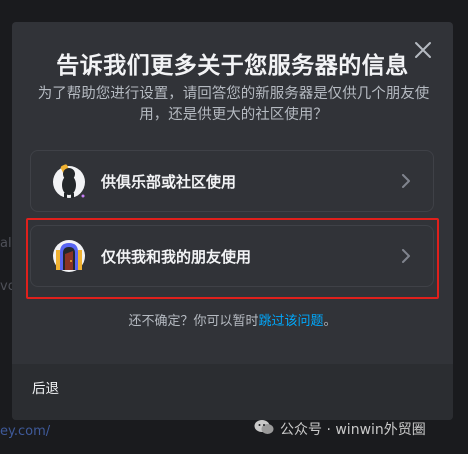 The height and width of the screenshot is (454, 468). What do you see at coordinates (69, 181) in the screenshot?
I see `club-community-icon` at bounding box center [69, 181].